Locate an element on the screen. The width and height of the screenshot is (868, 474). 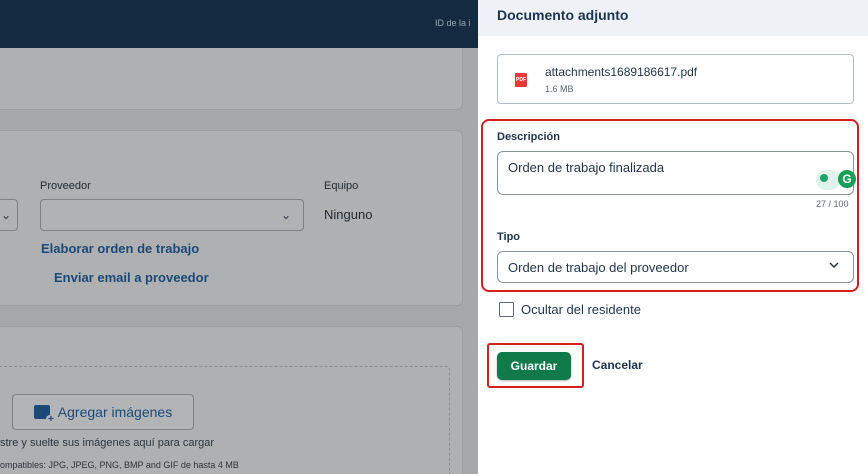
work-order-link: Elaborar orden de trabajo is located at coordinates (120, 248).